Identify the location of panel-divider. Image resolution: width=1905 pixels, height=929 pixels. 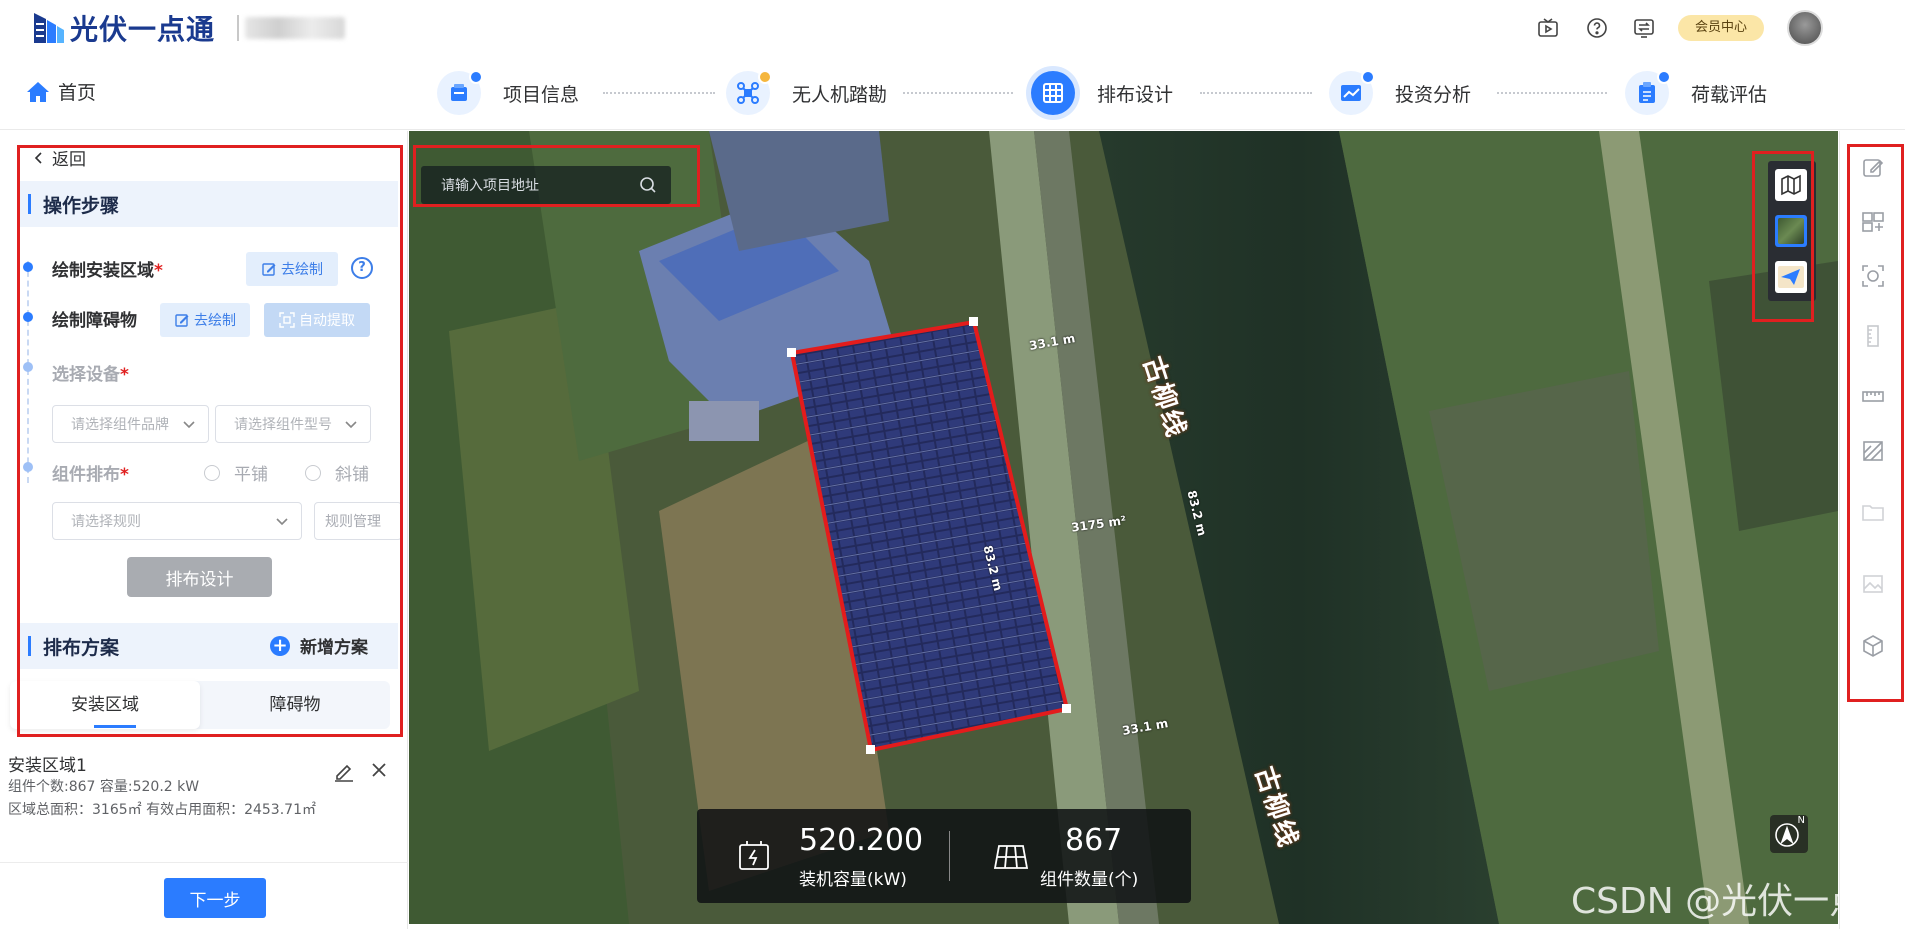
(204, 862).